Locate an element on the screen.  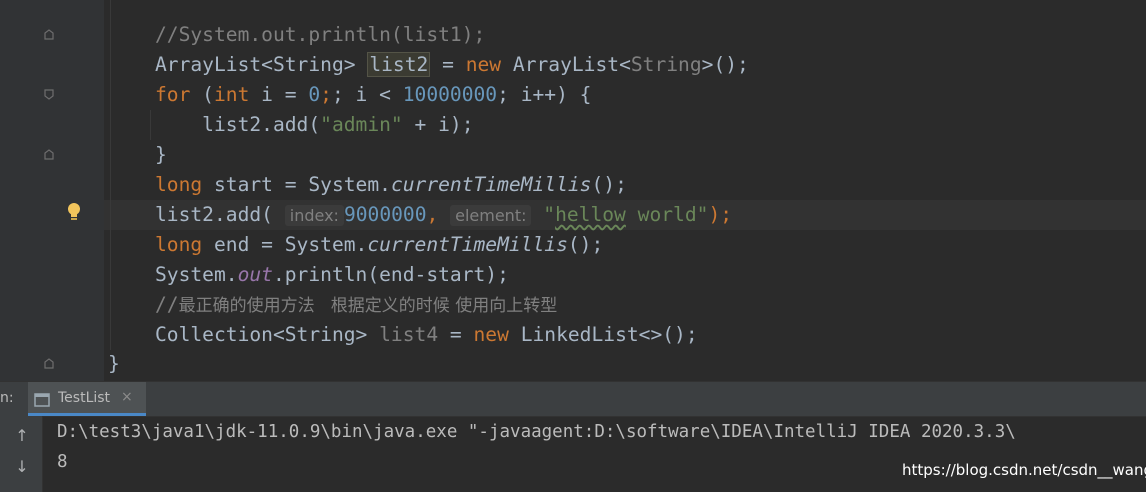
tab-label: TestList is located at coordinates (84, 398).